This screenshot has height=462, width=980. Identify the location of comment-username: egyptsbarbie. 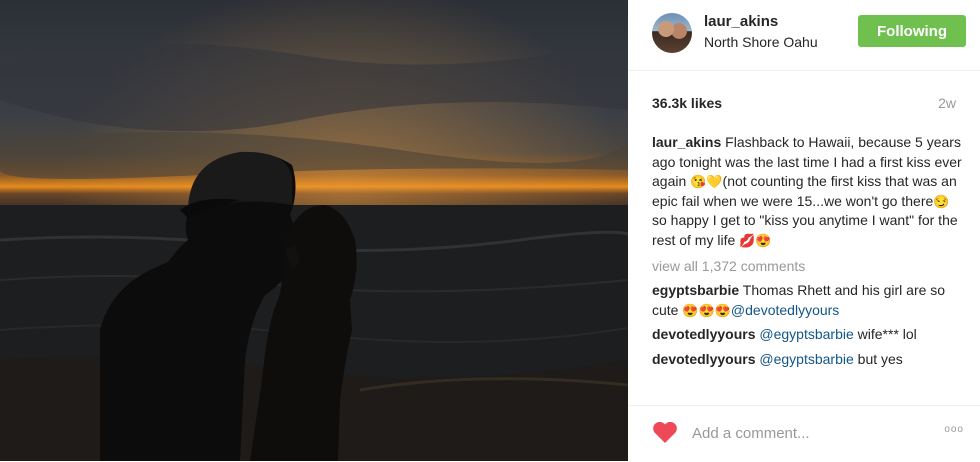
(695, 290).